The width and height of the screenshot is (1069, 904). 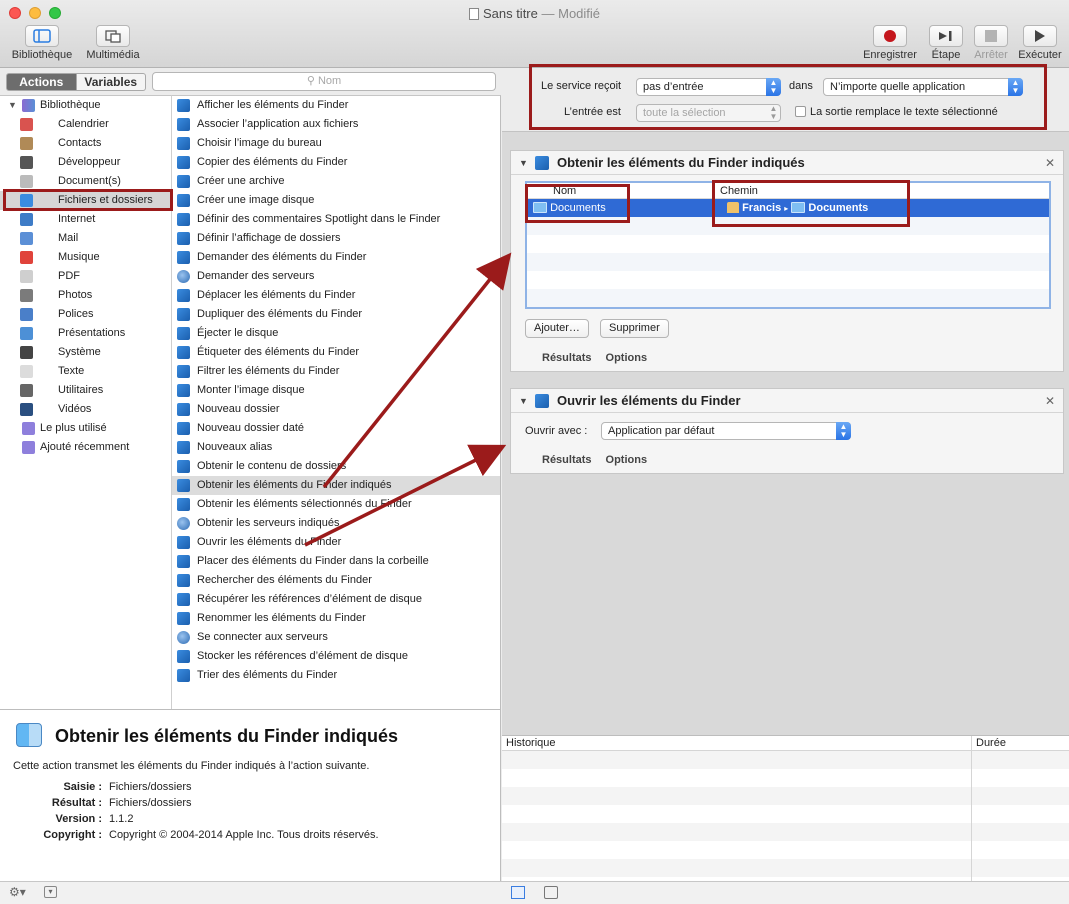 What do you see at coordinates (336, 371) in the screenshot?
I see `action-item: Filtrer les éléments du Finder` at bounding box center [336, 371].